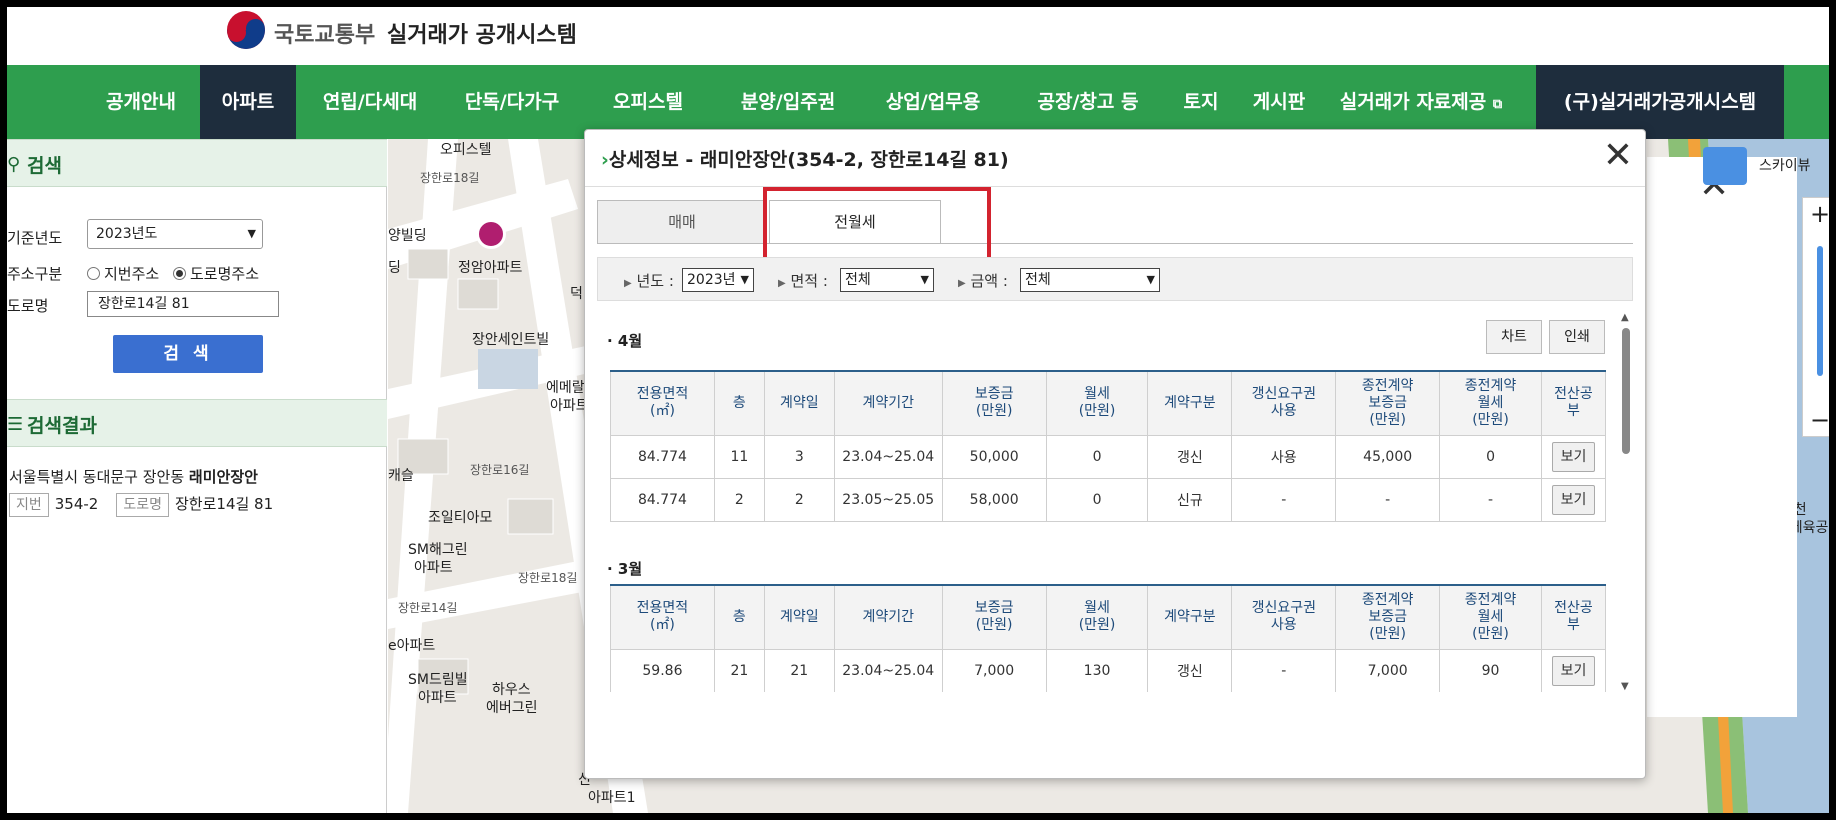 Image resolution: width=1836 pixels, height=820 pixels. Describe the element at coordinates (248, 102) in the screenshot. I see `nav-item-apartment: 아파트` at that location.